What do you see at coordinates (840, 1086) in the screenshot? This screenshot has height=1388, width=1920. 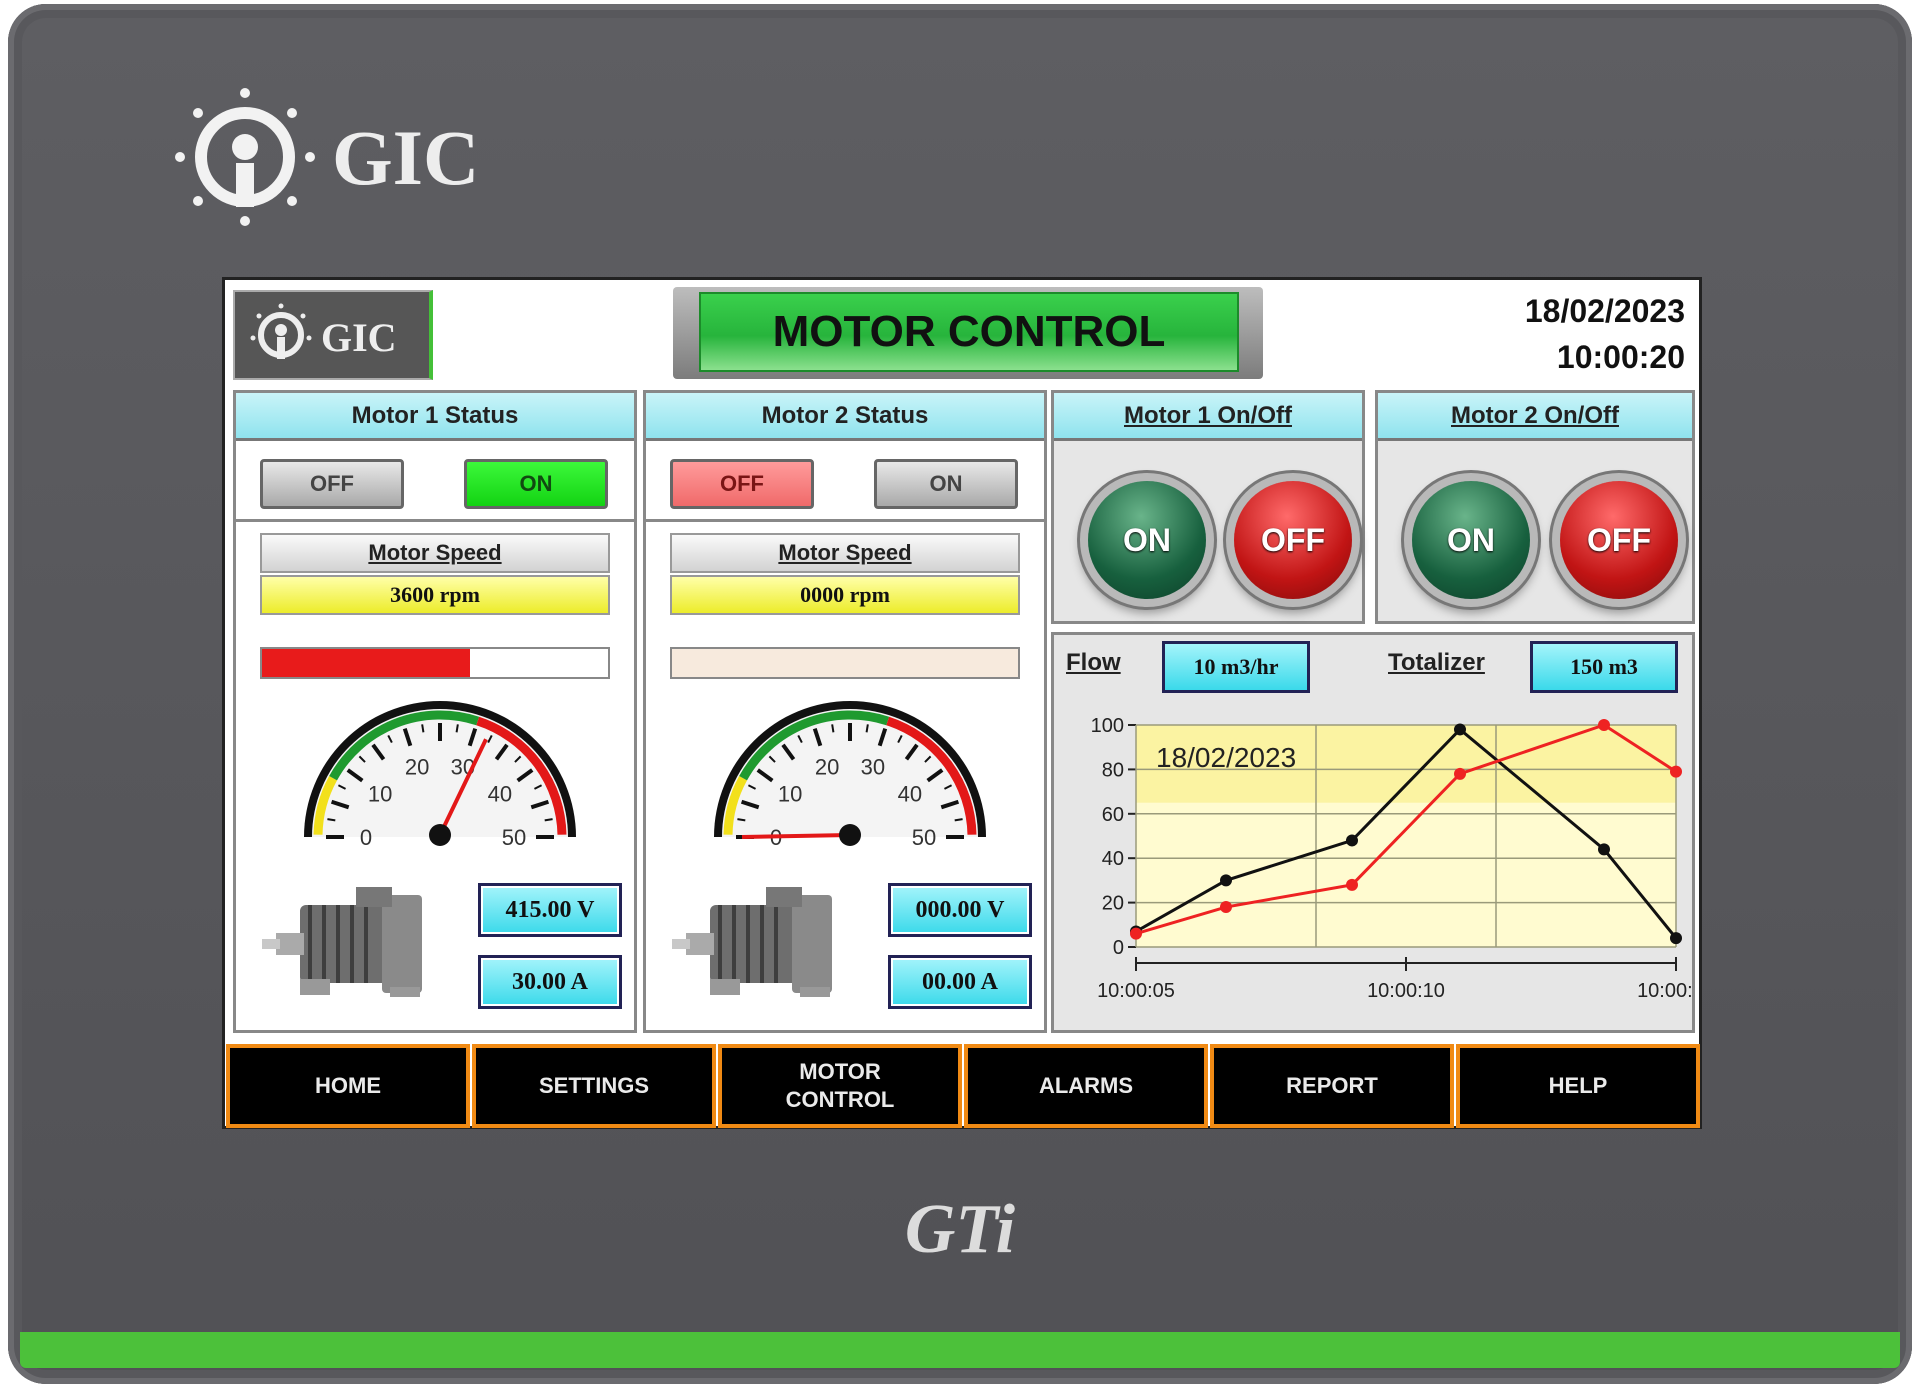 I see `nav-motor-control: MOTOR CONTROL` at bounding box center [840, 1086].